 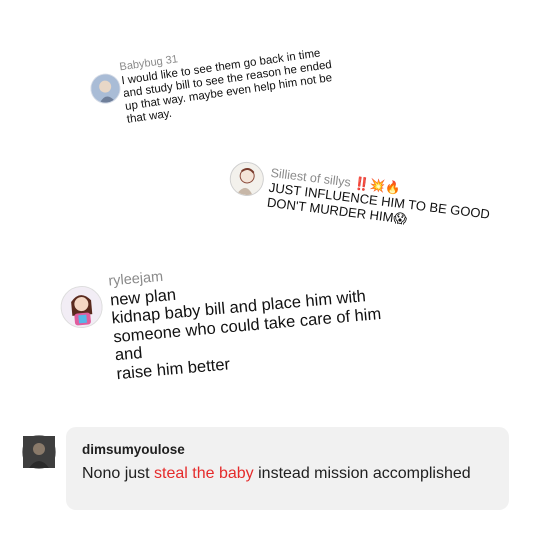 I want to click on scream-emoji: 😱, so click(x=400, y=219).